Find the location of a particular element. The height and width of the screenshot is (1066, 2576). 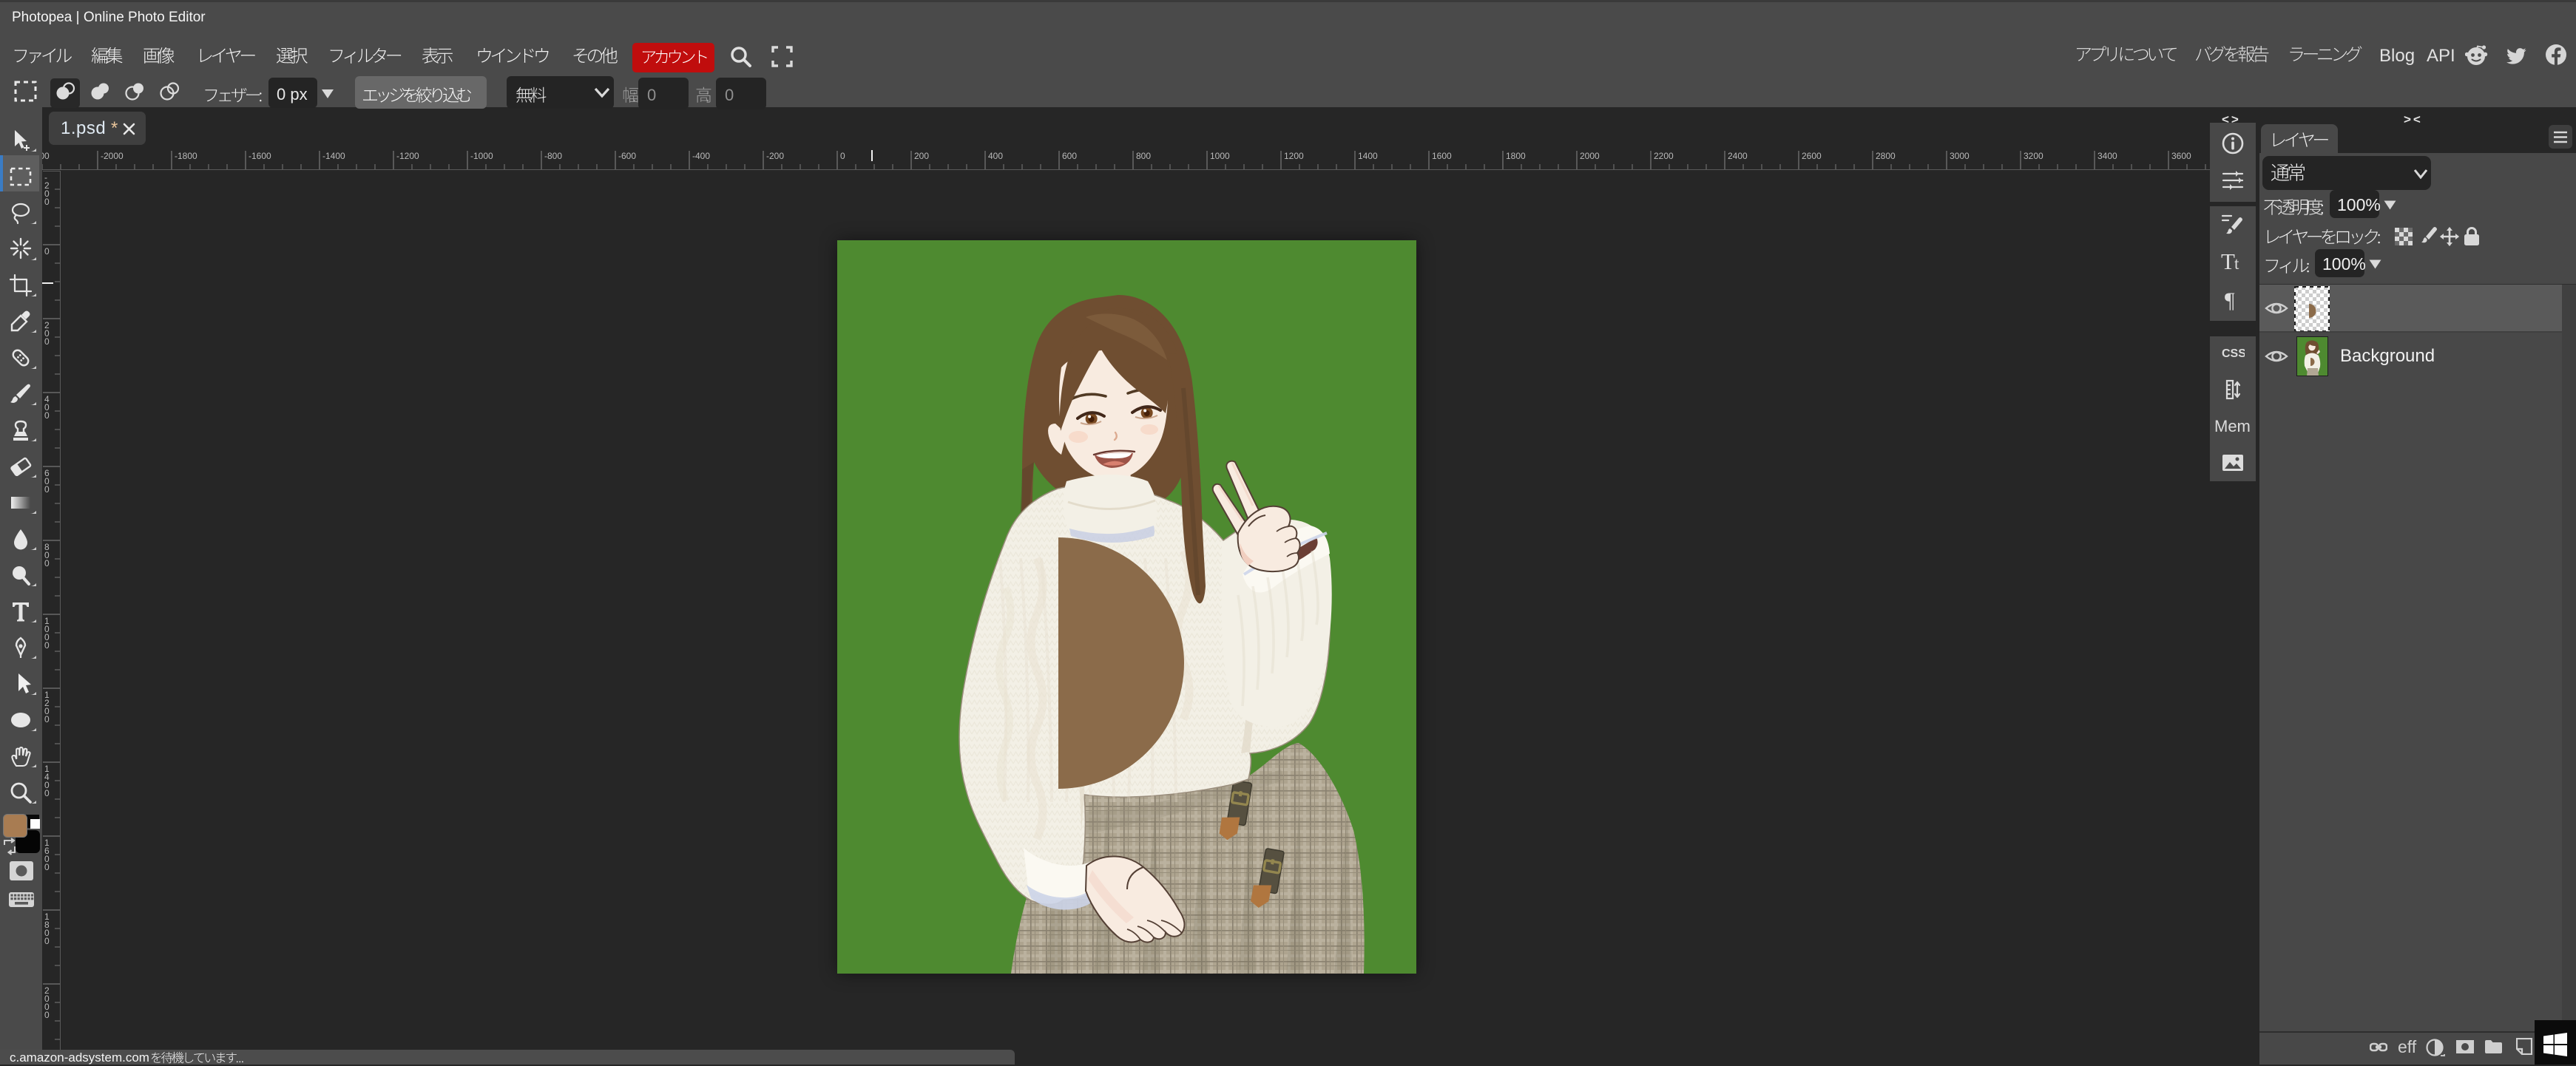

svg-text: 2800 is located at coordinates (1886, 156).